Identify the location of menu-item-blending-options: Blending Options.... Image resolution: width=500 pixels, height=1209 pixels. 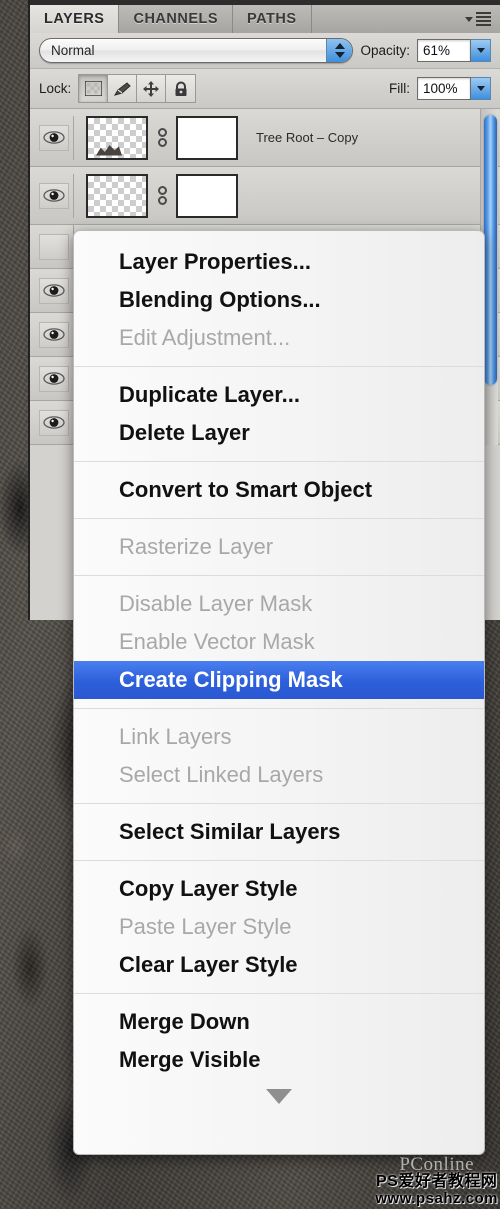
(279, 300).